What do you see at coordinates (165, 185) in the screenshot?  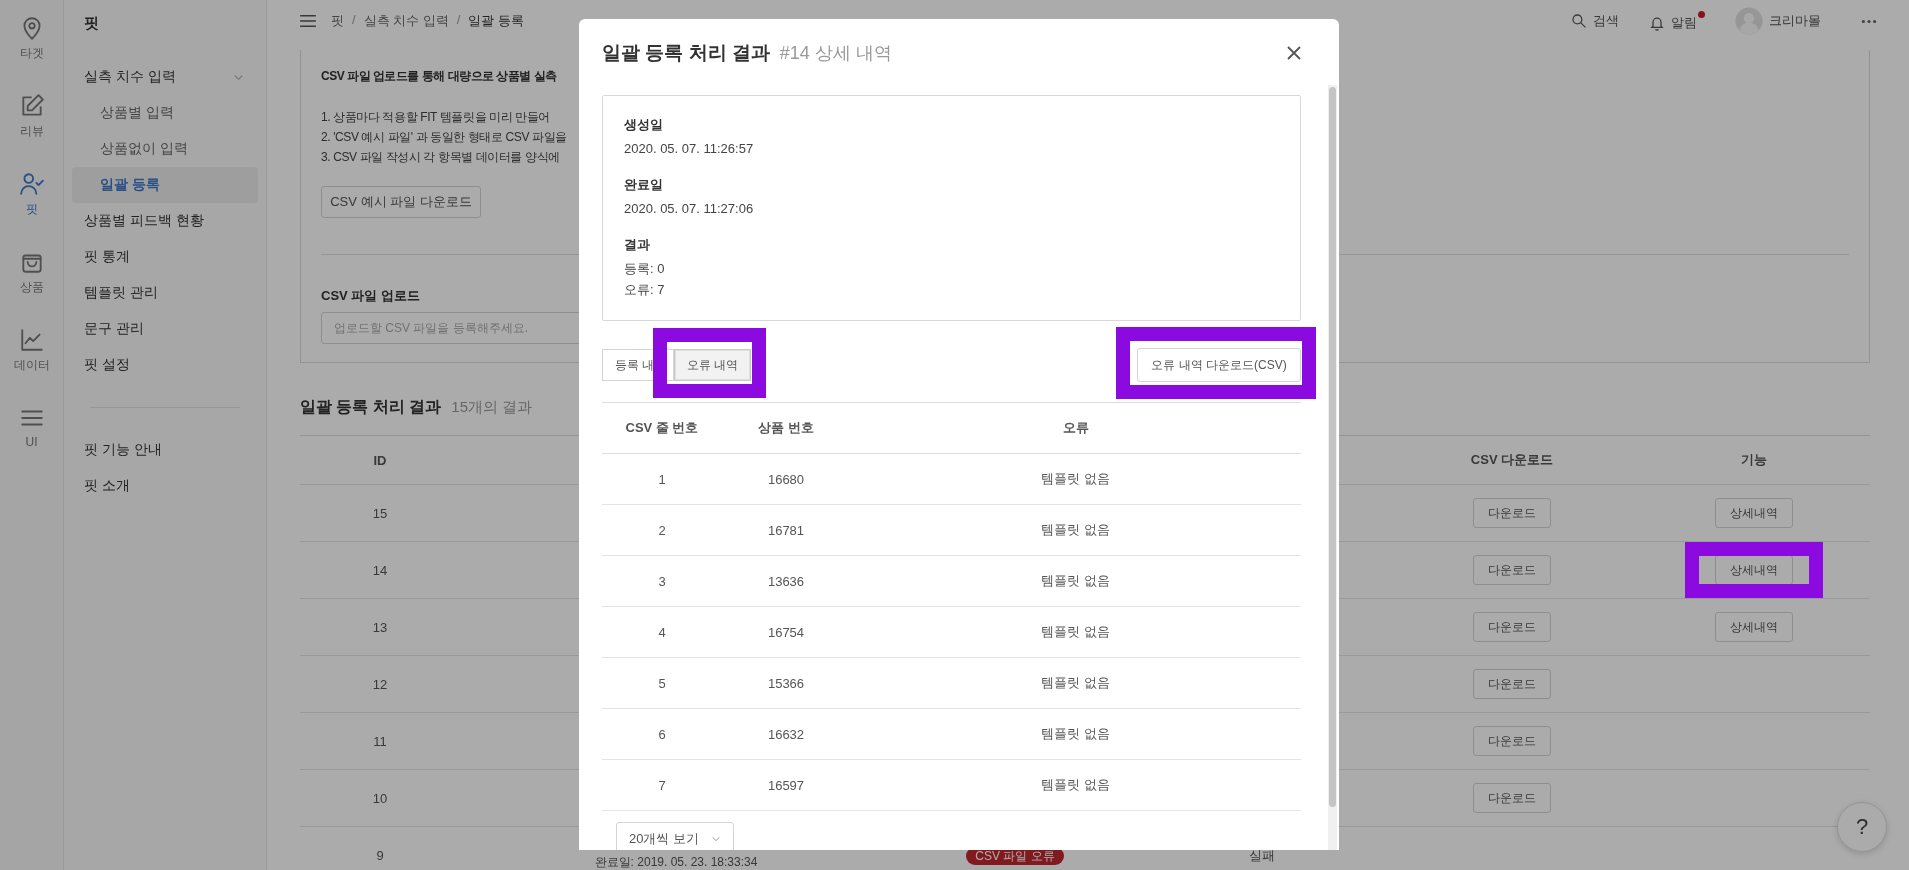 I see `sidebar-item: 일괄 등록` at bounding box center [165, 185].